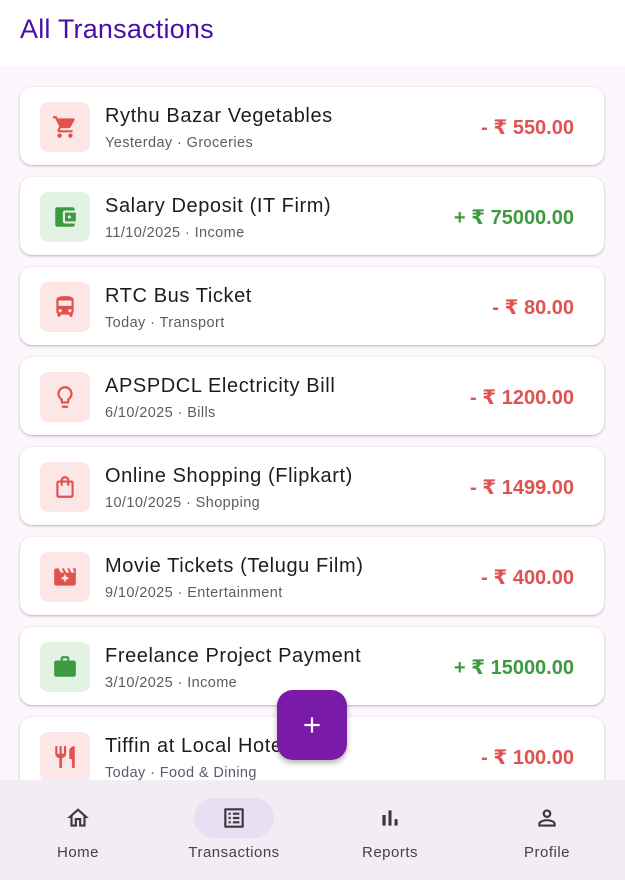  What do you see at coordinates (229, 476) in the screenshot?
I see `transaction-name: Online Shopping (Flipkart)` at bounding box center [229, 476].